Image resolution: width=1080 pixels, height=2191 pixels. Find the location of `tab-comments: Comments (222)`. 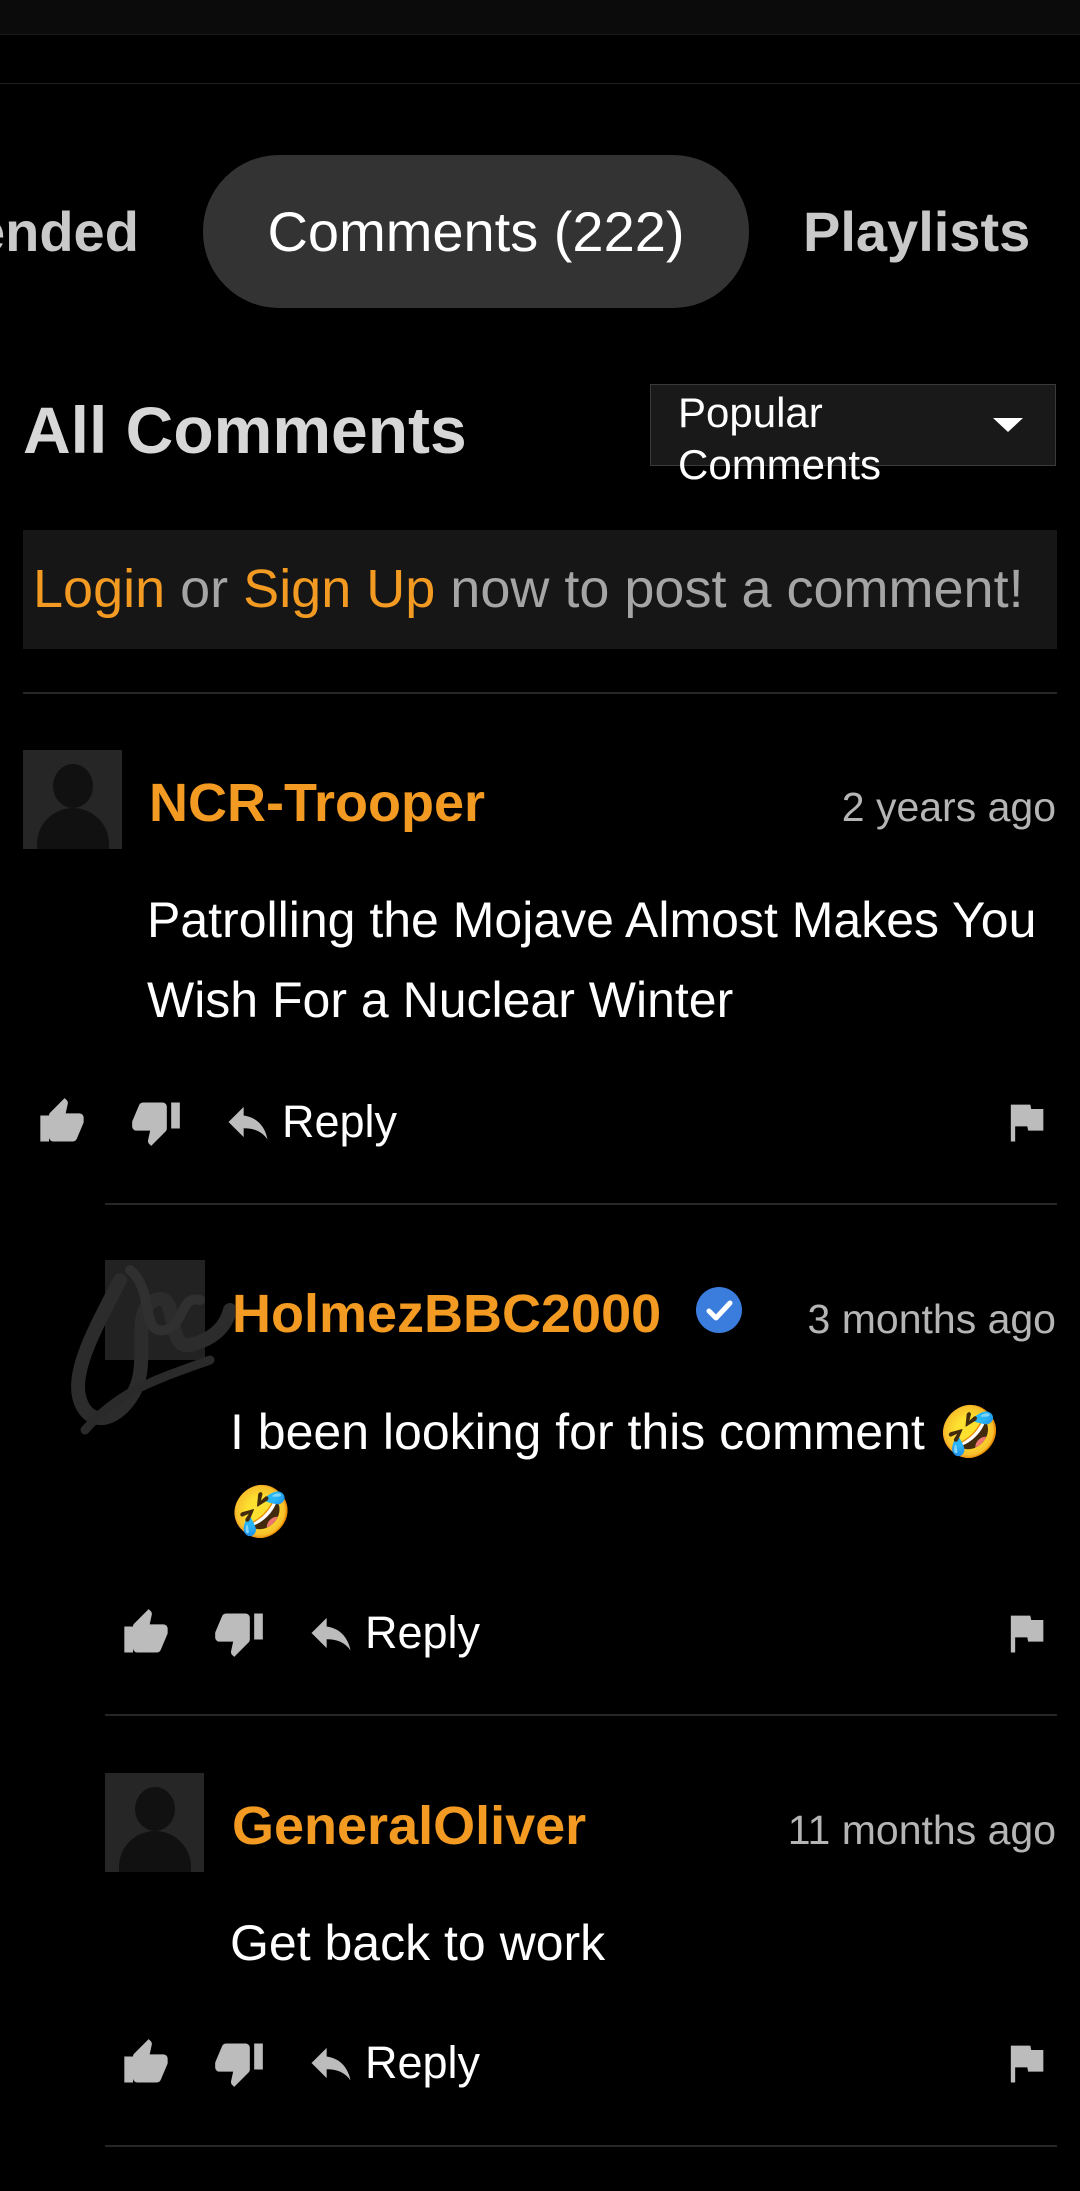

tab-comments: Comments (222) is located at coordinates (476, 231).